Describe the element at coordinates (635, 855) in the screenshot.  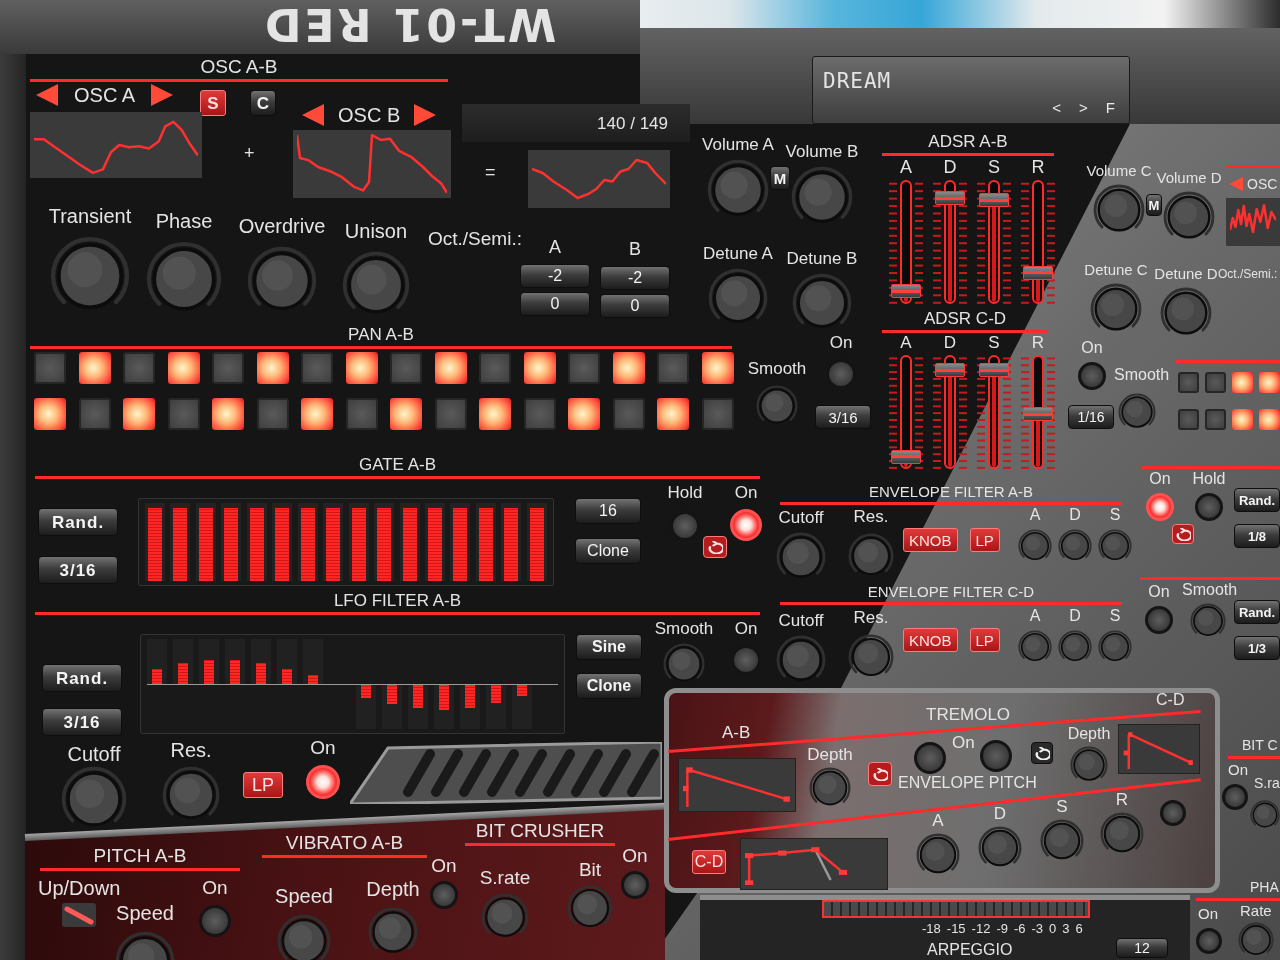
I see `control-label: On` at that location.